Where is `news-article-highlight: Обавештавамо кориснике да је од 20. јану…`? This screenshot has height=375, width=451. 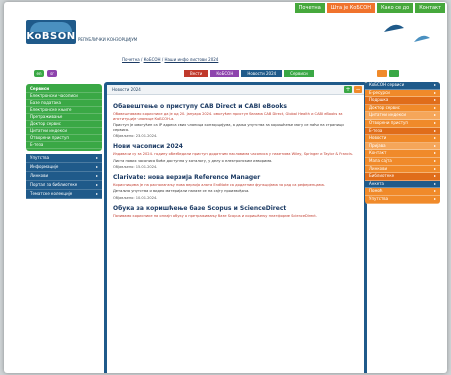 news-article-highlight: Обавештавамо кориснике да је од 20. јану… is located at coordinates (228, 116).